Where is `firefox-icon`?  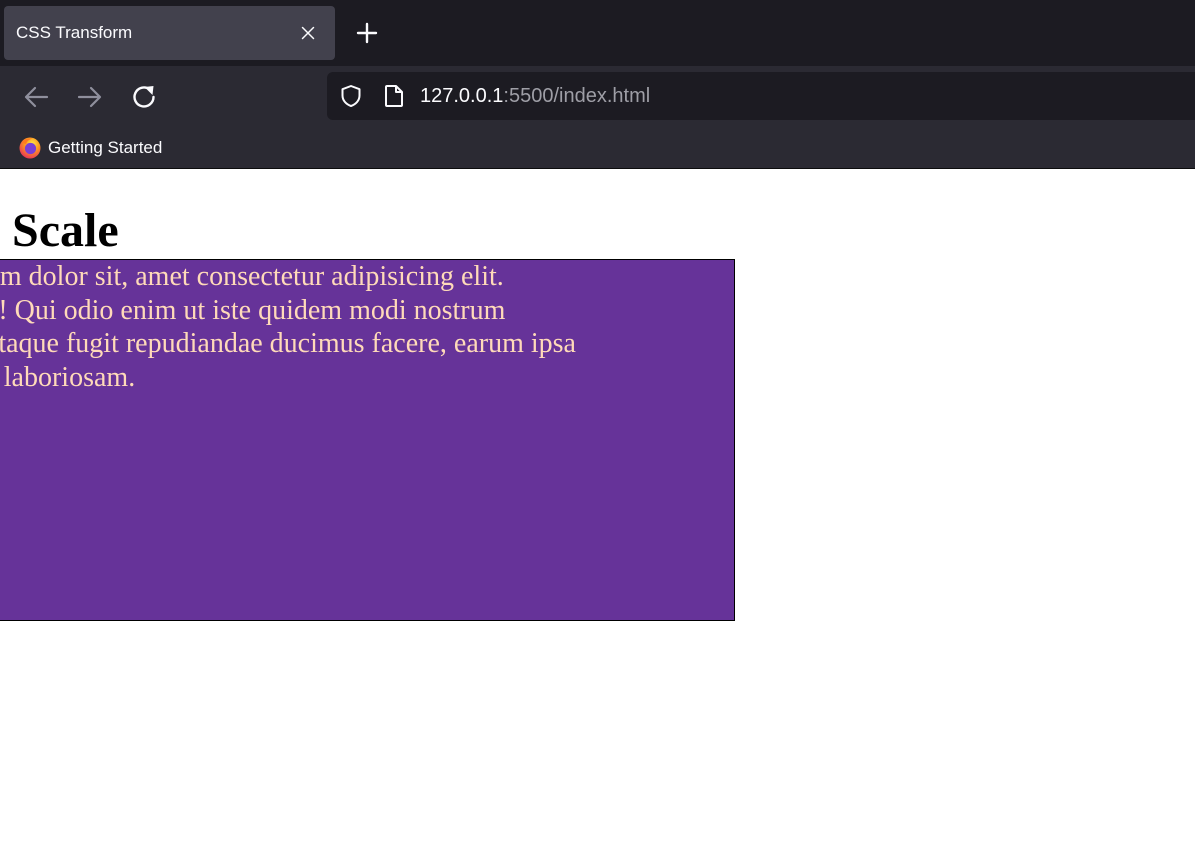 firefox-icon is located at coordinates (30, 148).